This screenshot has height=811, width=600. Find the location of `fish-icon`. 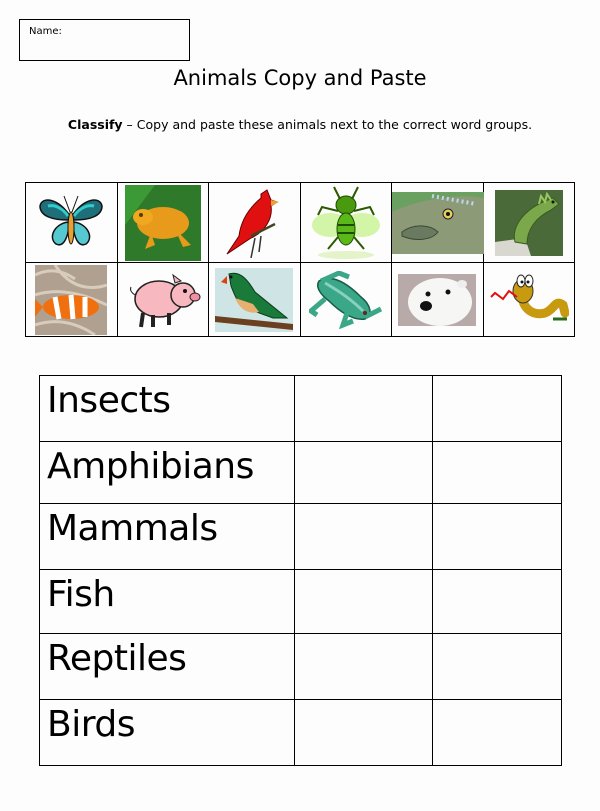

fish-icon is located at coordinates (438, 222).